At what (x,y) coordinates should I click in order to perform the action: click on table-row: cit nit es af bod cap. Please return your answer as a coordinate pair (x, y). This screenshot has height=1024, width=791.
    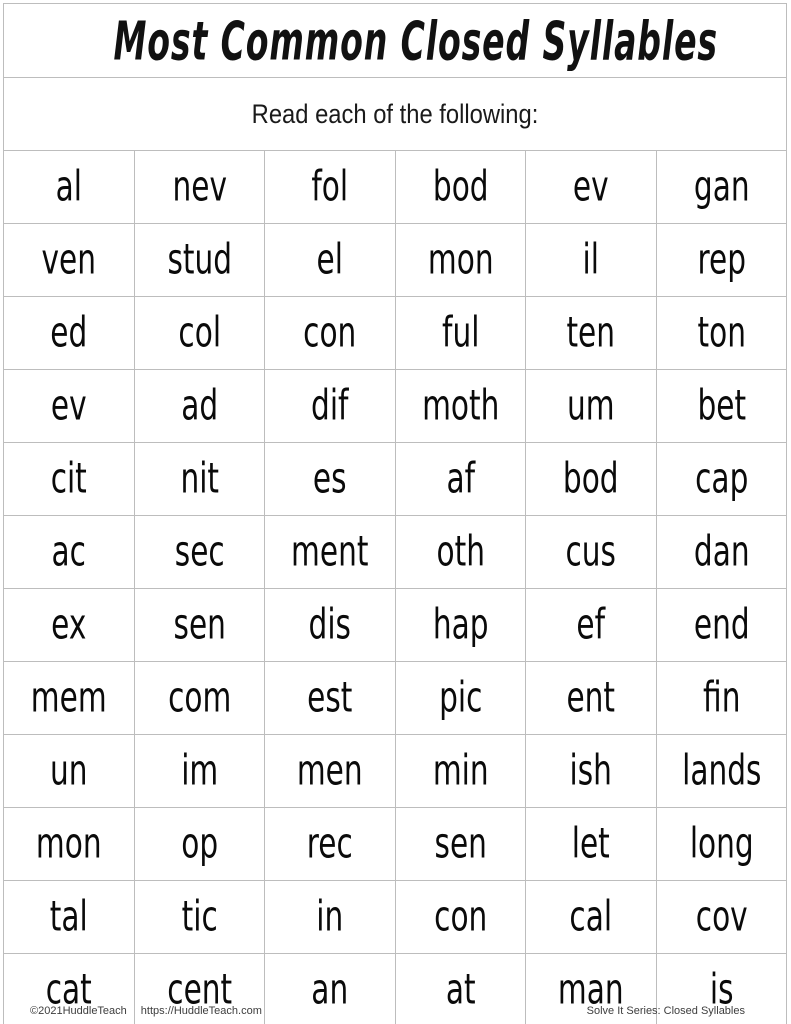
    Looking at the image, I should click on (395, 479).